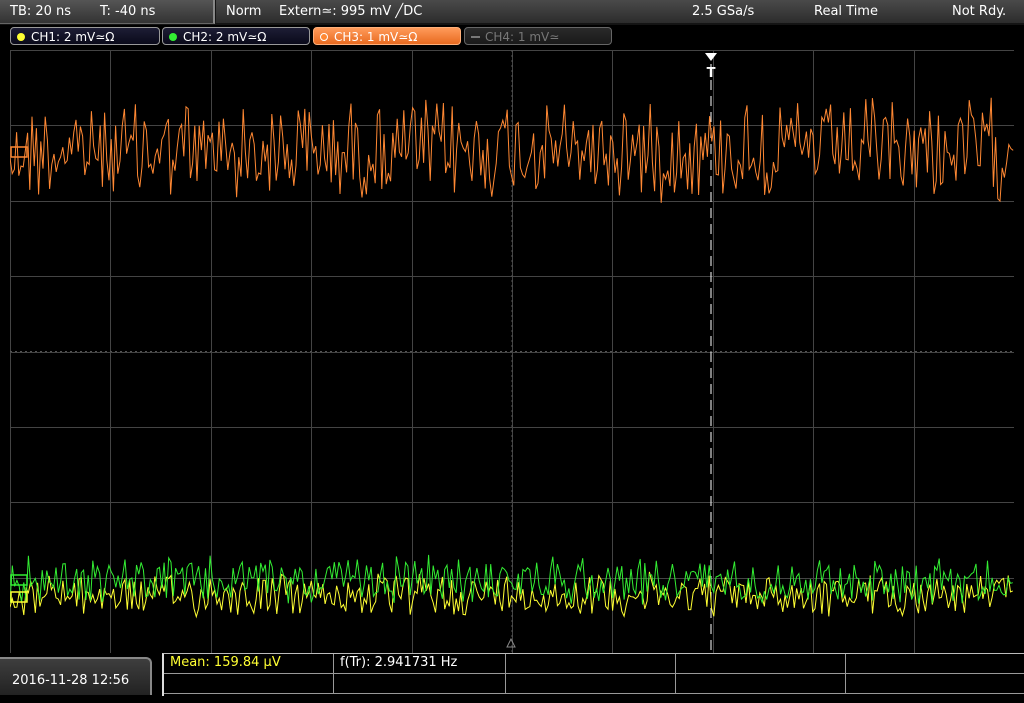 The width and height of the screenshot is (1024, 703). Describe the element at coordinates (723, 11) in the screenshot. I see `sample-rate: 2.5 GSa/s` at that location.